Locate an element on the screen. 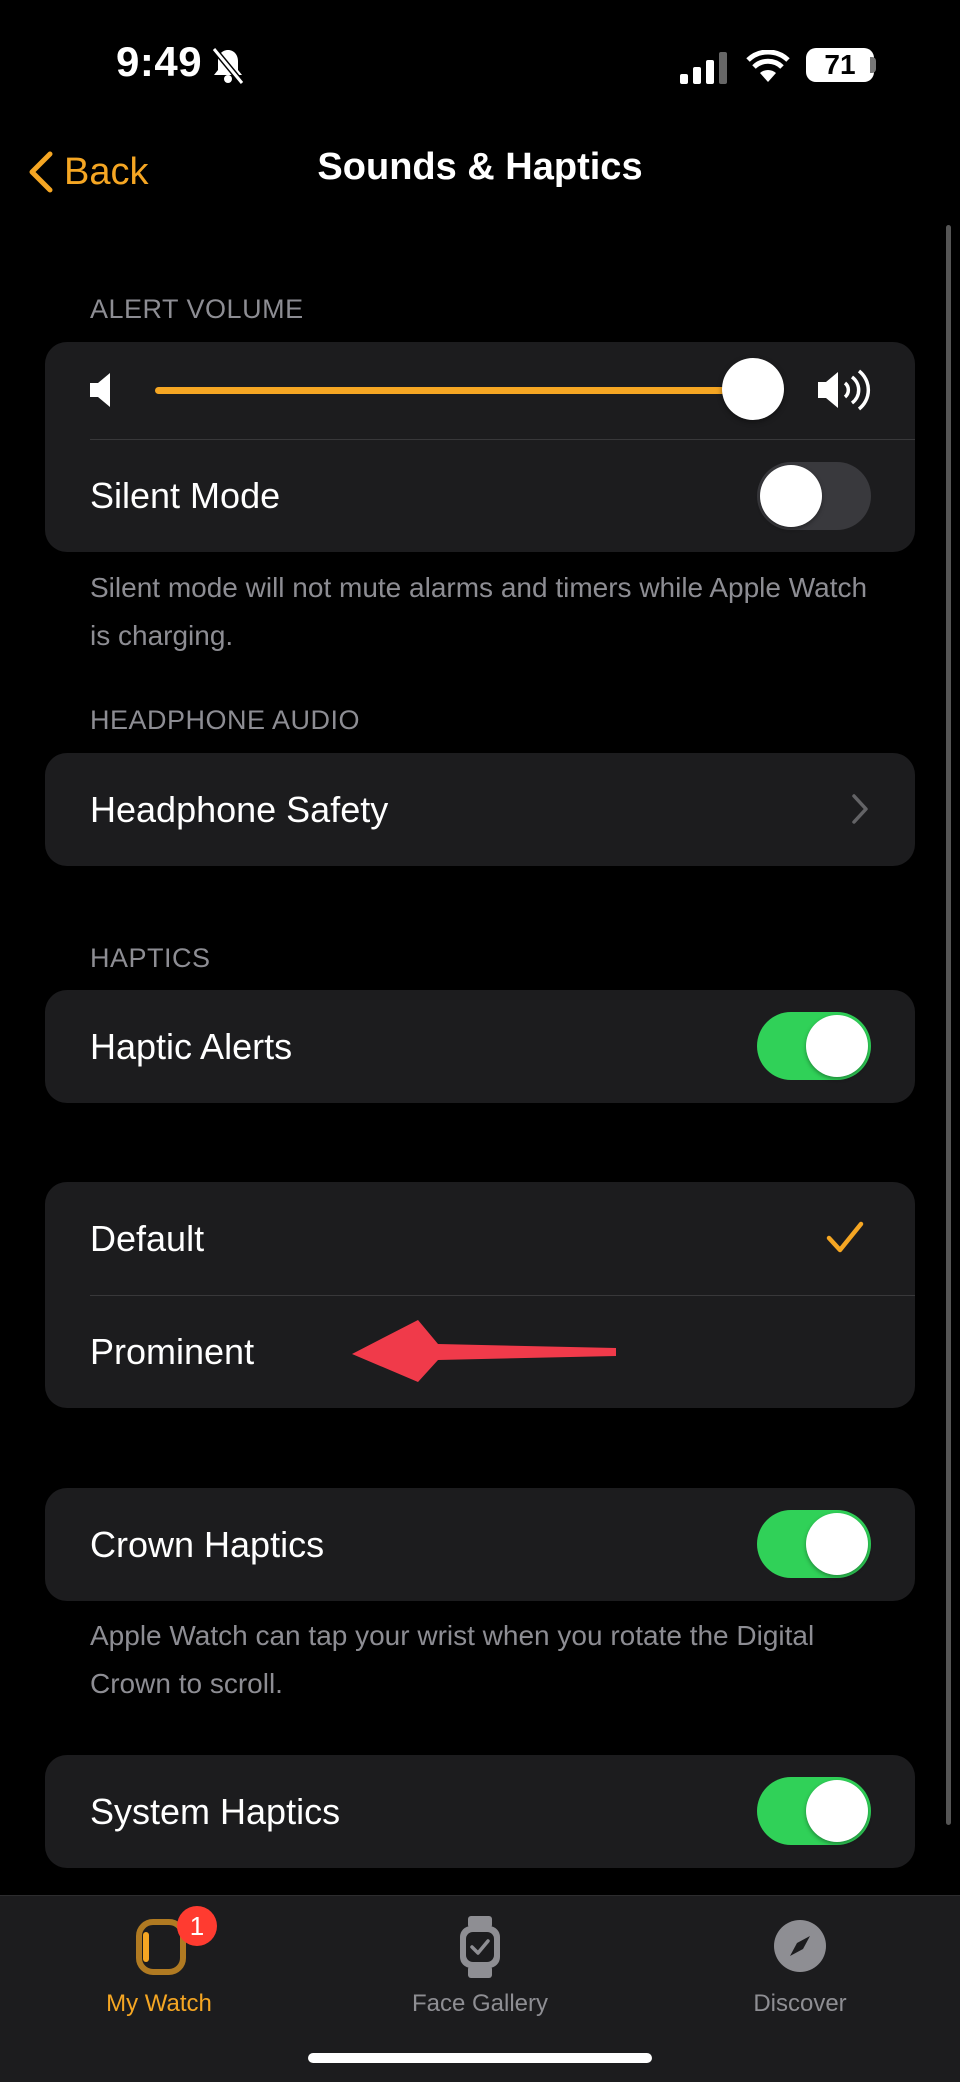  option-default: Default is located at coordinates (480, 1238).